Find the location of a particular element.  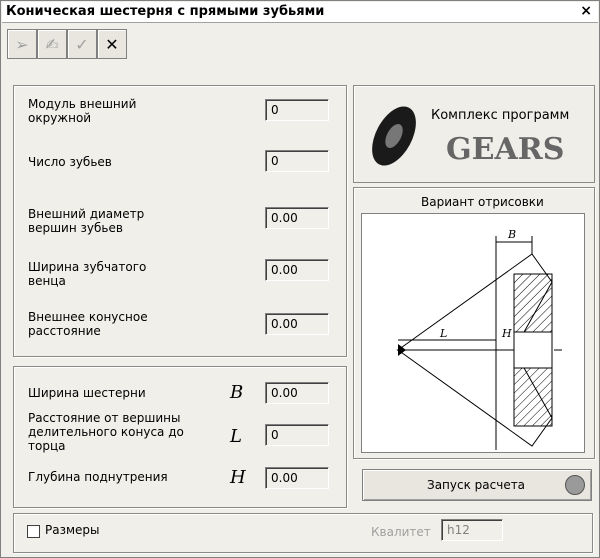

gear-icon is located at coordinates (394, 136).